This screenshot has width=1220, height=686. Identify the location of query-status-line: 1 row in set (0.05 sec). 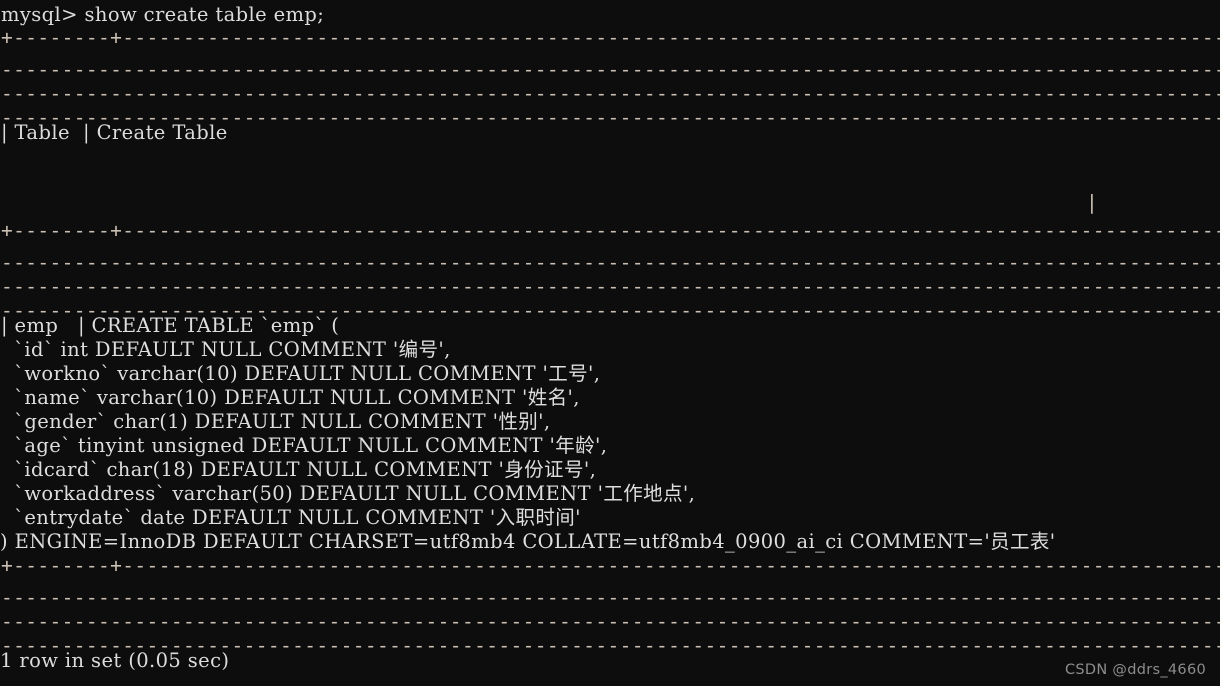
(115, 660).